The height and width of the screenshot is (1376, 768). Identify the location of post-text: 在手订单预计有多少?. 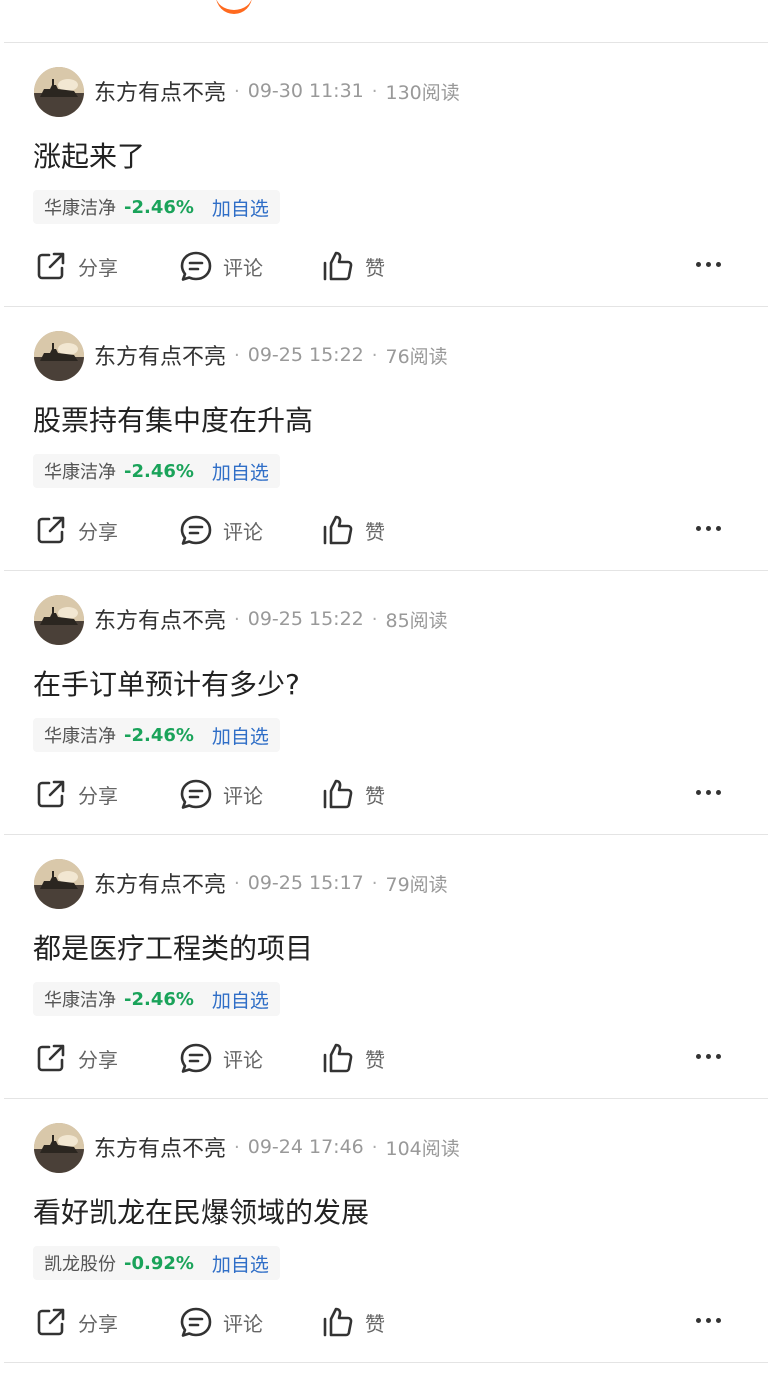
(166, 683).